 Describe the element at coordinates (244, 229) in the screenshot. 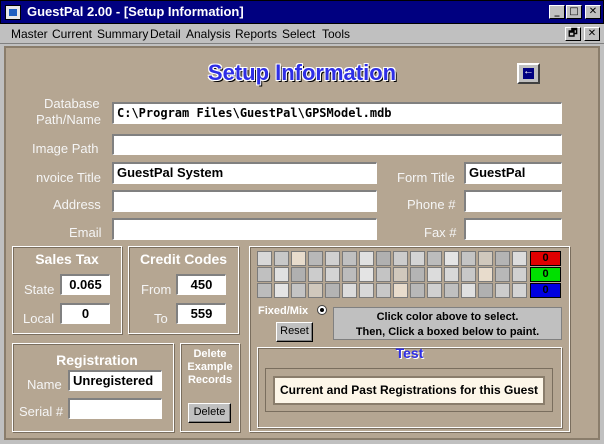

I see `email-field` at that location.